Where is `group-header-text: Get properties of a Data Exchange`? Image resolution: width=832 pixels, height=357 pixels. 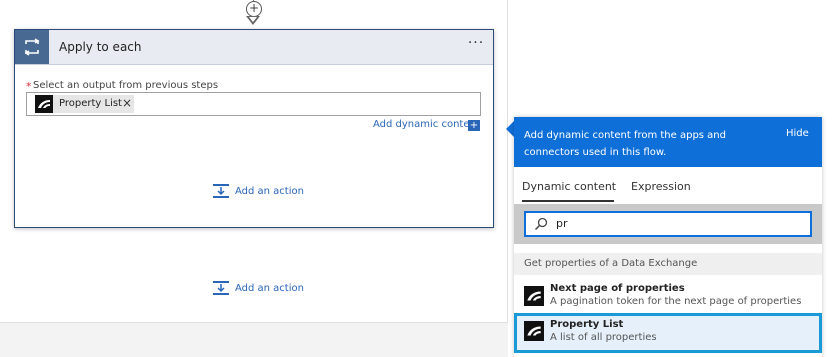 group-header-text: Get properties of a Data Exchange is located at coordinates (611, 263).